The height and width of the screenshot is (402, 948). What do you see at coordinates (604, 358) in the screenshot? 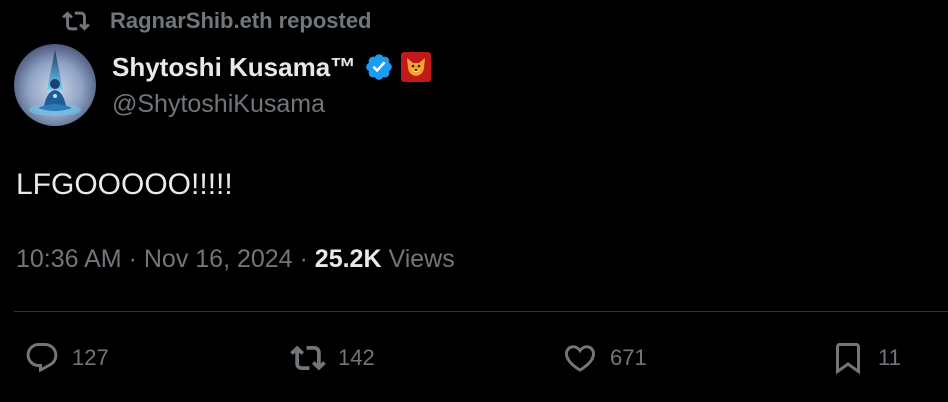
I see `like-button: 671` at bounding box center [604, 358].